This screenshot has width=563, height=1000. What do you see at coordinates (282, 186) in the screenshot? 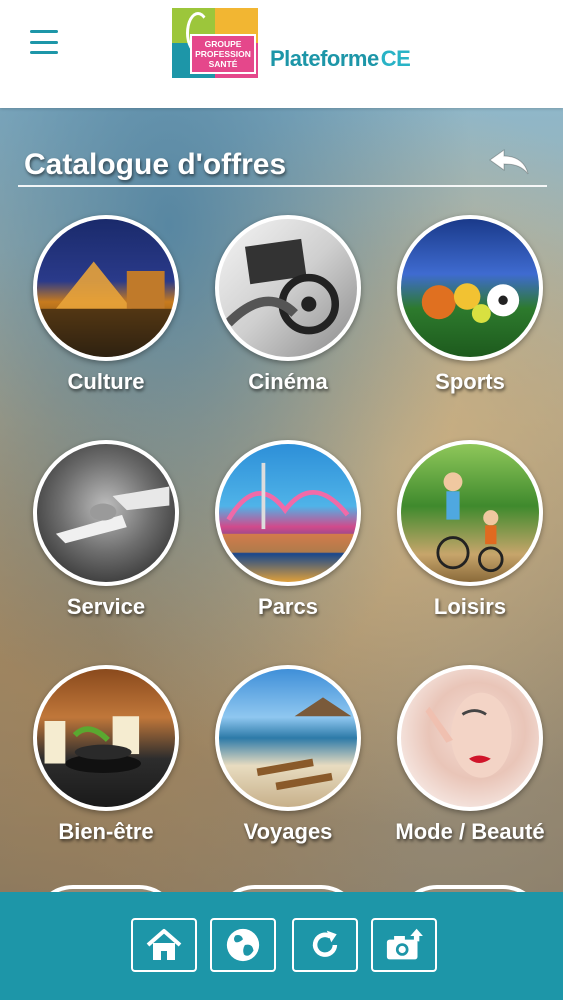
I see `title-divider` at bounding box center [282, 186].